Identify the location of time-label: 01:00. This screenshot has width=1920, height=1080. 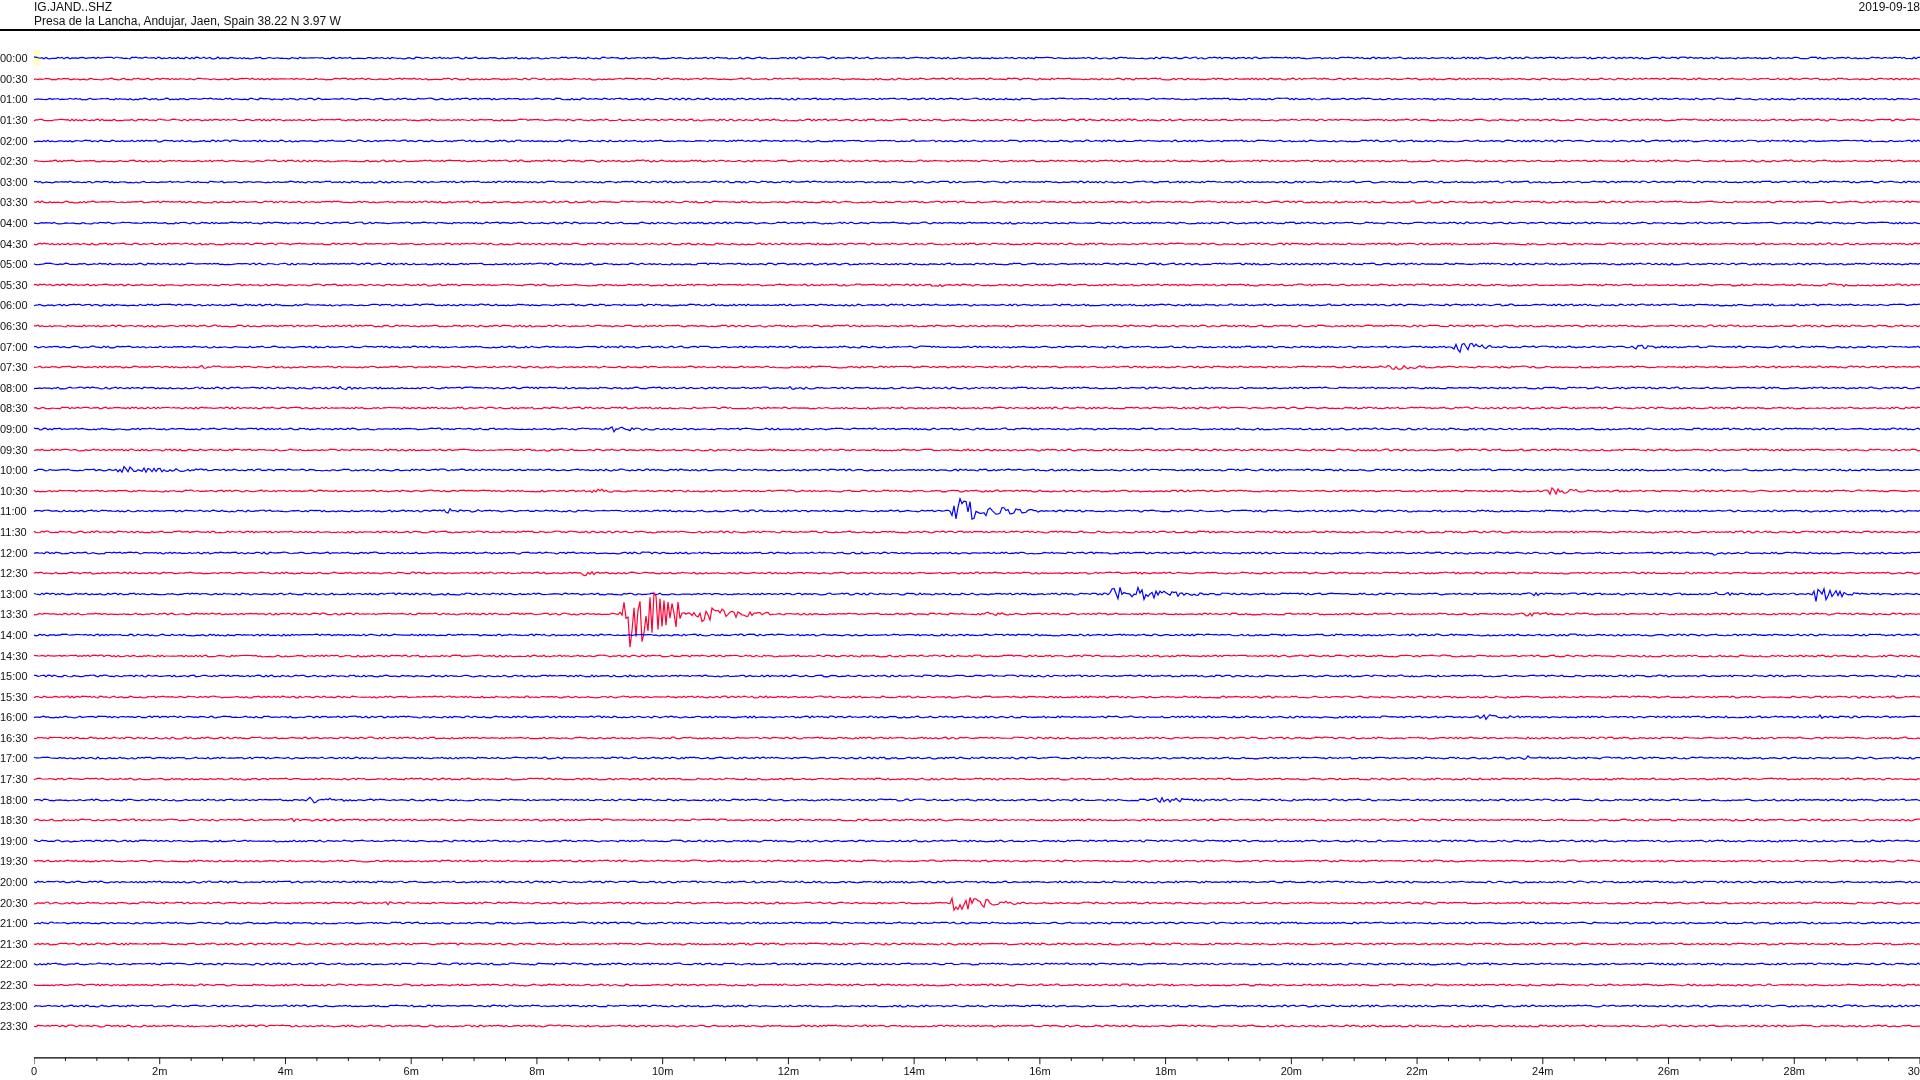
(14, 99).